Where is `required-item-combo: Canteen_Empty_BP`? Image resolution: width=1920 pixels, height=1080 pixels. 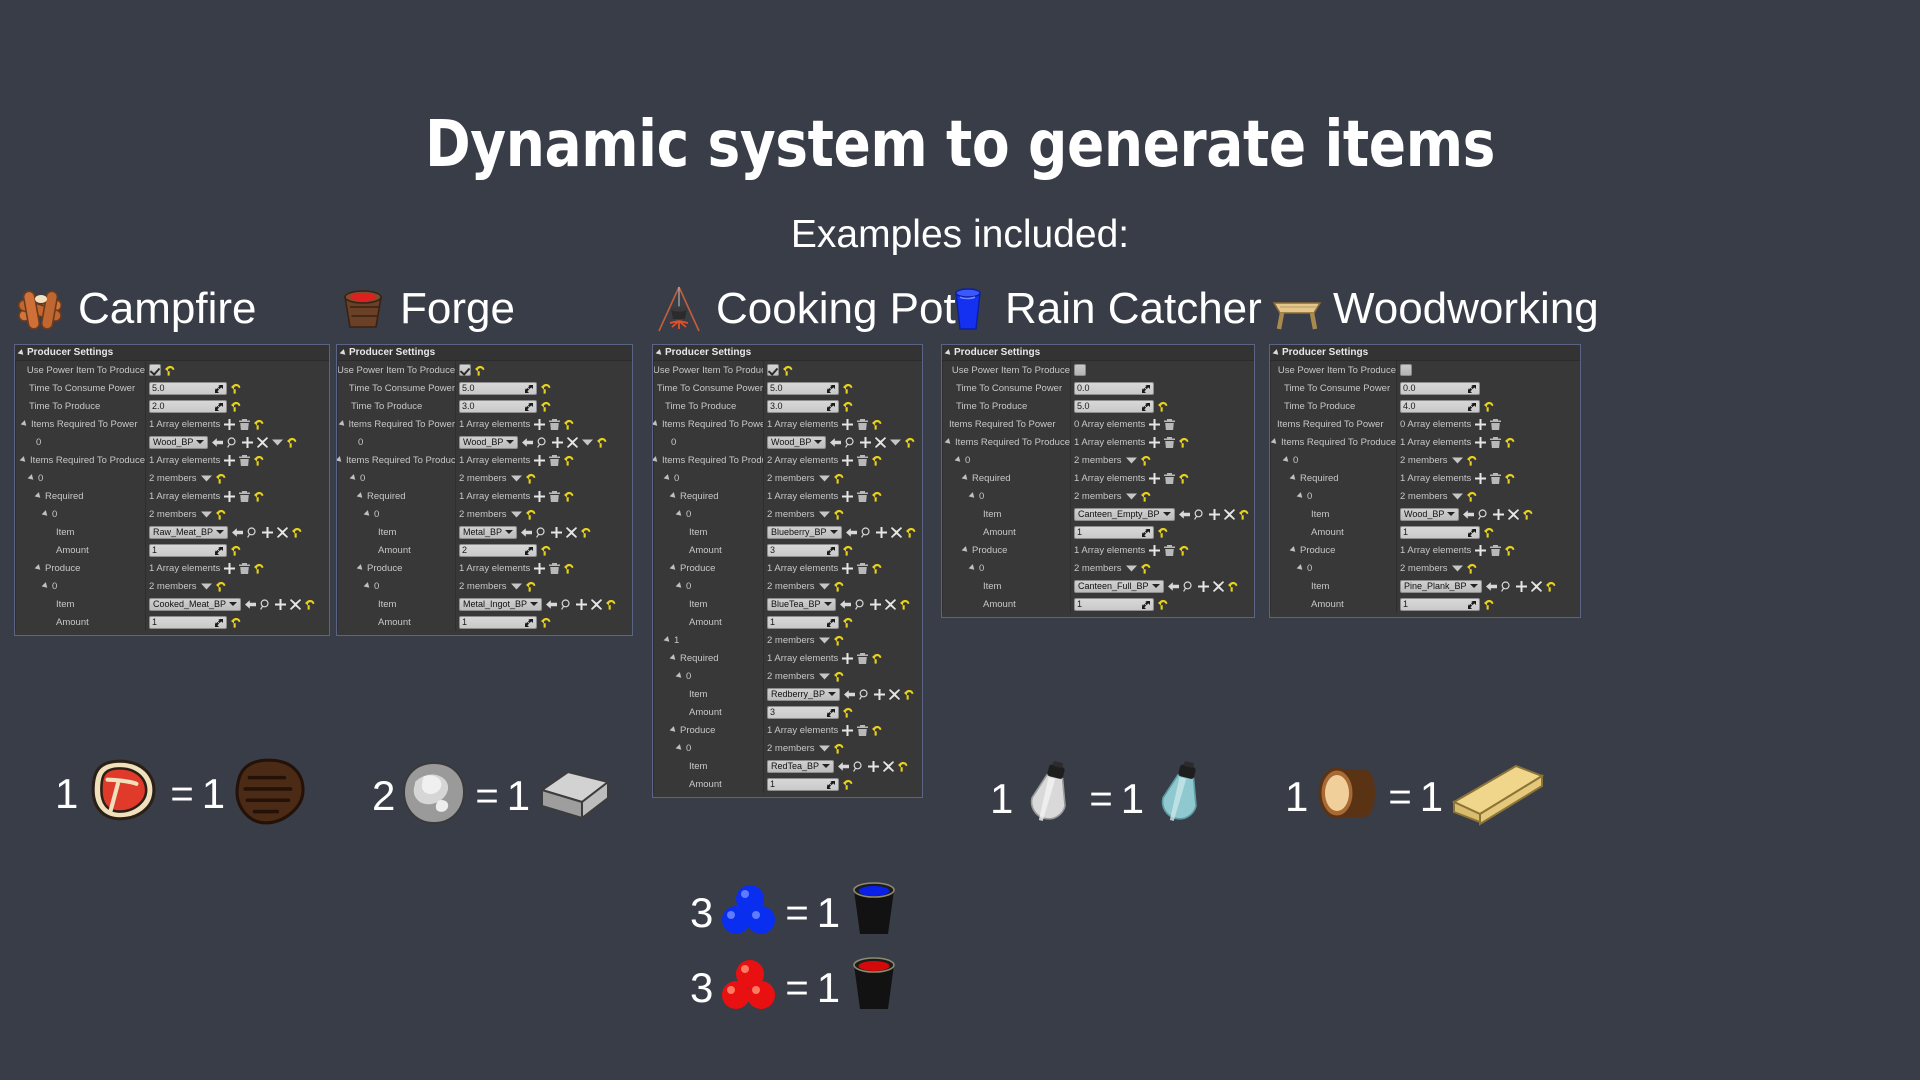 required-item-combo: Canteen_Empty_BP is located at coordinates (1124, 514).